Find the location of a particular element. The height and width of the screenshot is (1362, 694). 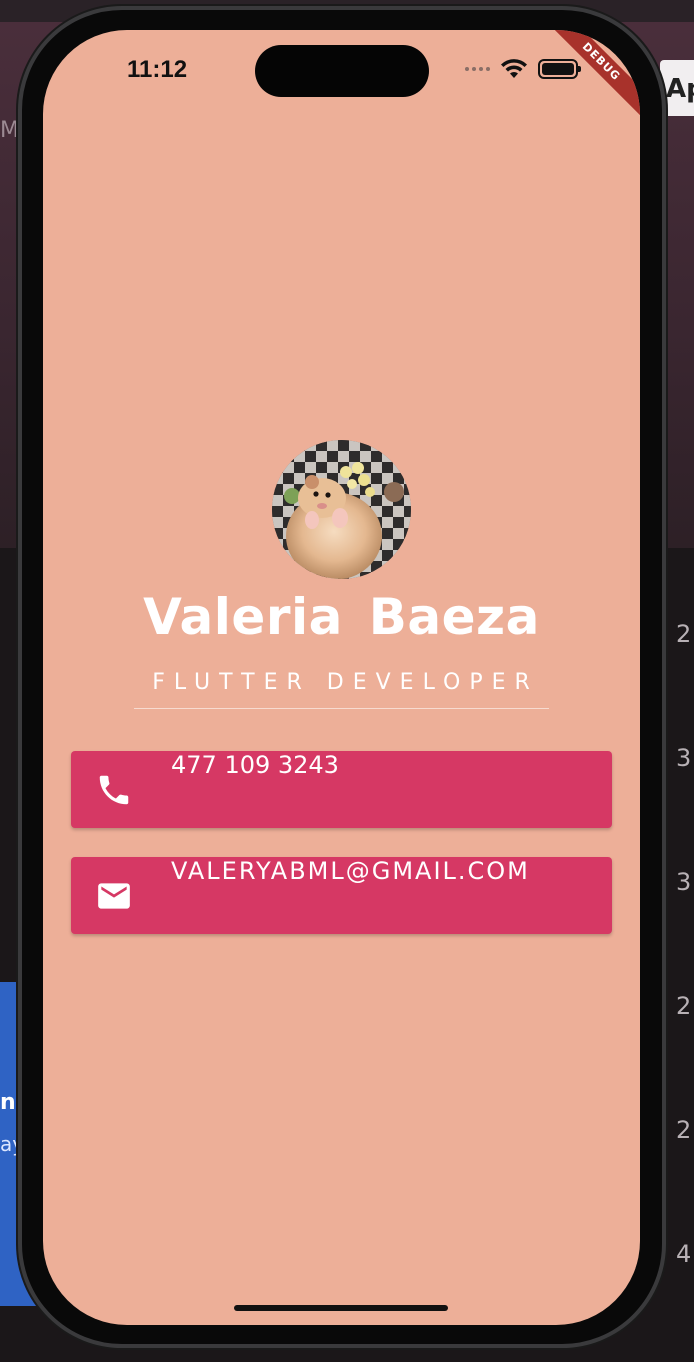

background-number-column: 2 3 3 2 2 4 is located at coordinates (685, 991).